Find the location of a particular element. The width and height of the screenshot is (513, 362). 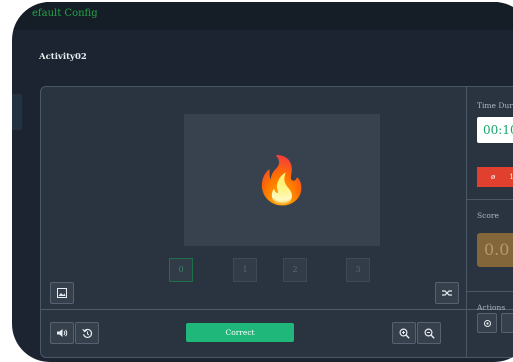

zoom-in-icon is located at coordinates (404, 333).